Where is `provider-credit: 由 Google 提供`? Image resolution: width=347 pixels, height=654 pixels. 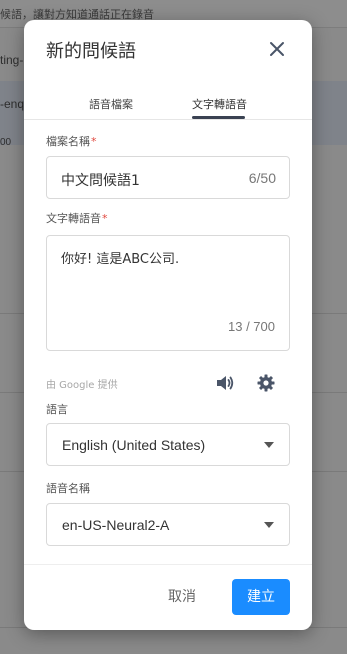
provider-credit: 由 Google 提供 is located at coordinates (82, 385).